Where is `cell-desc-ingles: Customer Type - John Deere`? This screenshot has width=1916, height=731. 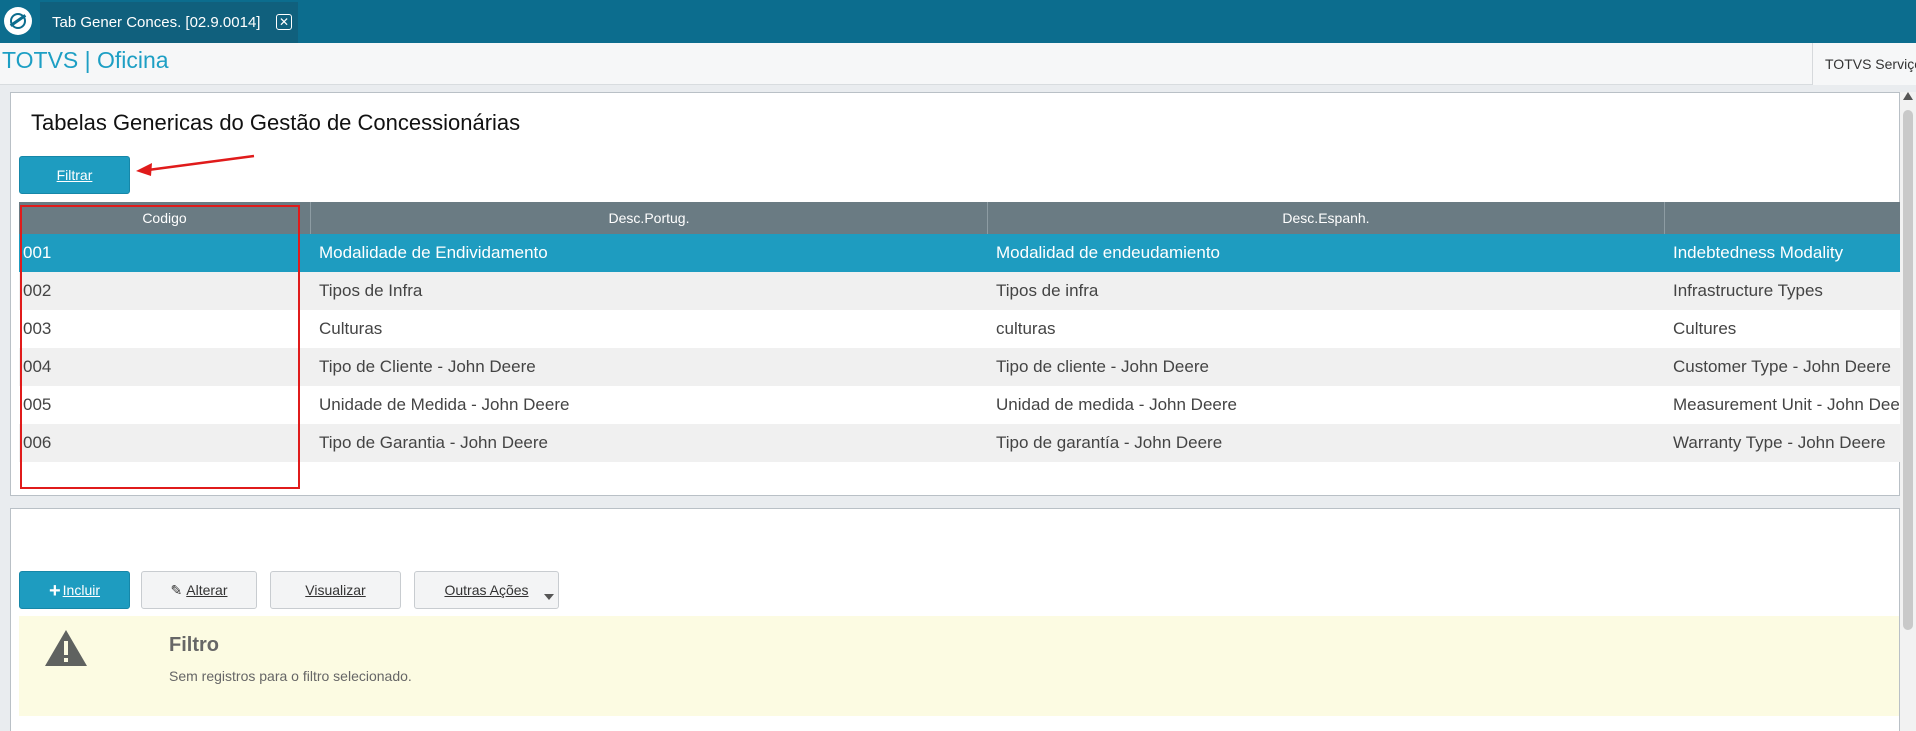
cell-desc-ingles: Customer Type - John Deere is located at coordinates (1782, 366).